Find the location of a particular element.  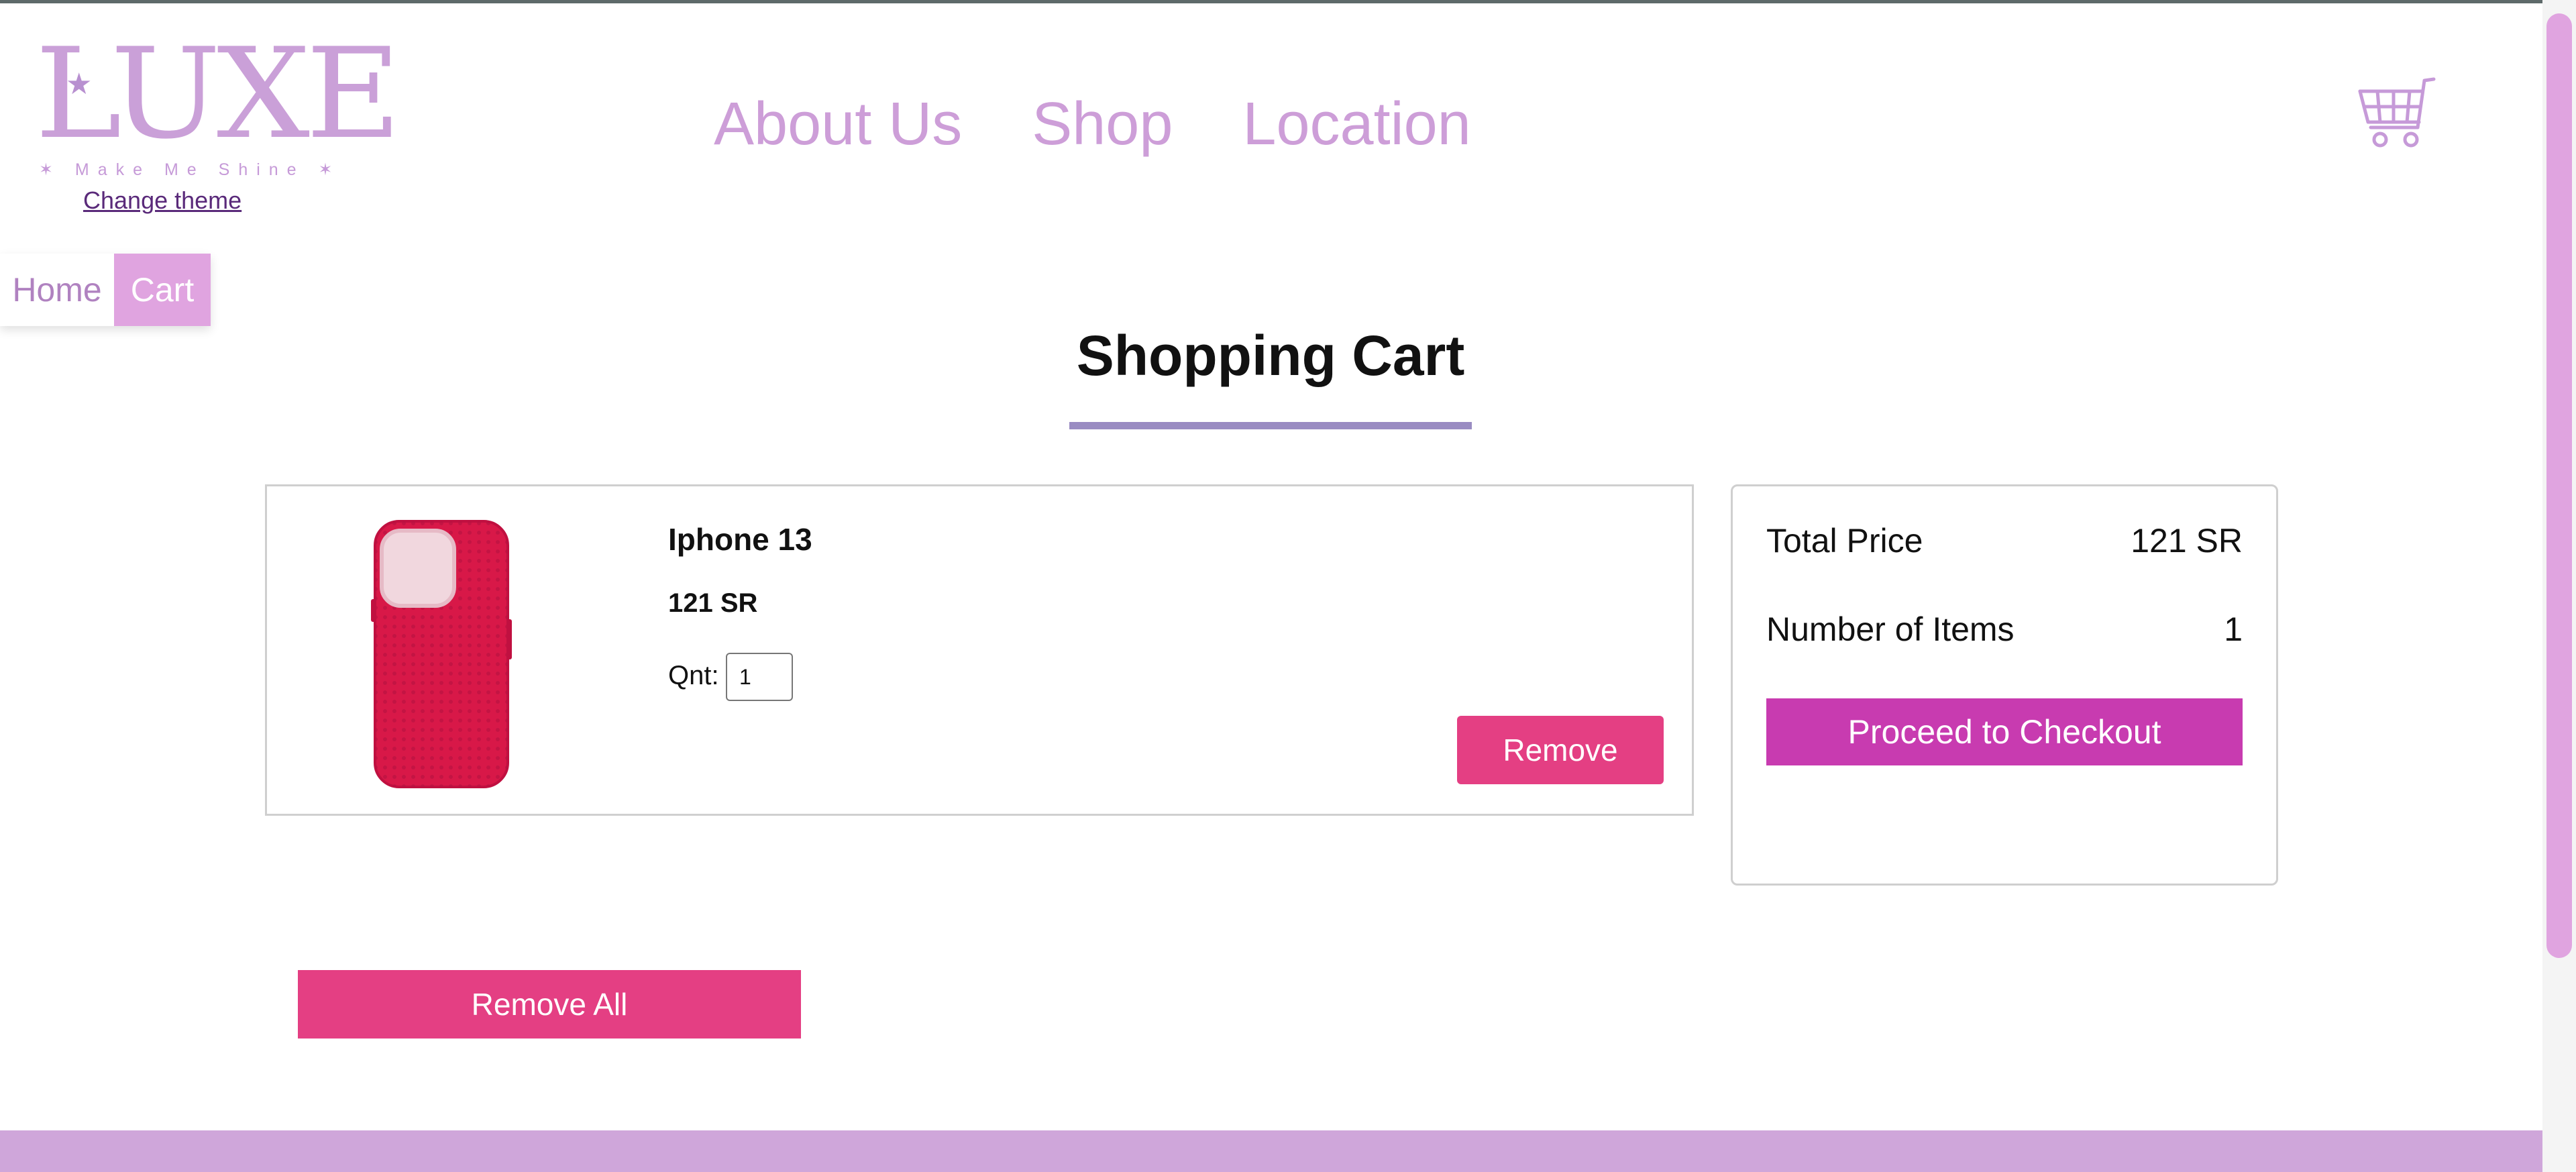

breadcrumb-home: Home is located at coordinates (57, 290).